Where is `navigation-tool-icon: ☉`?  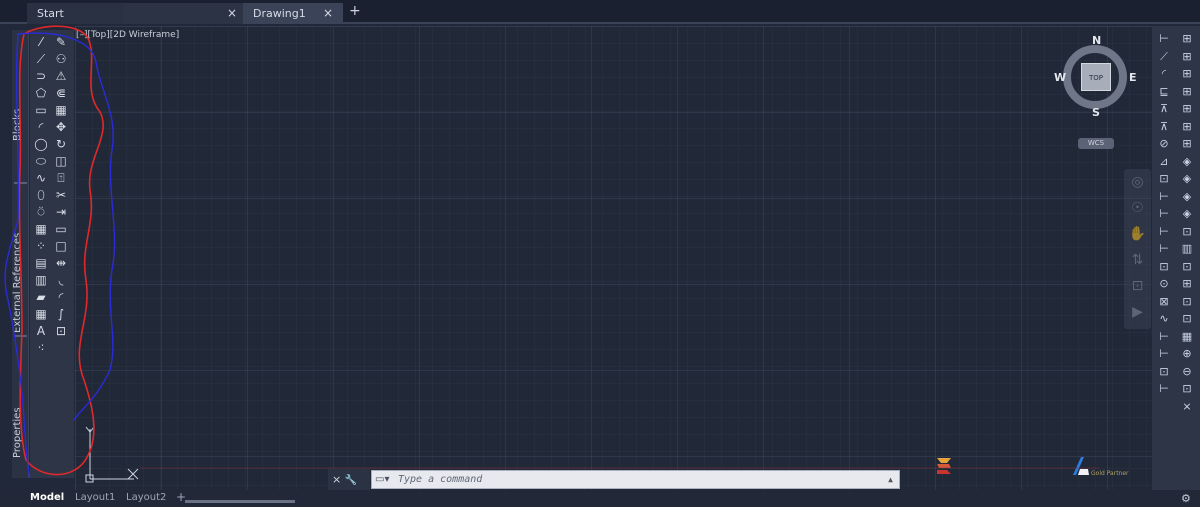 navigation-tool-icon: ☉ is located at coordinates (1137, 208).